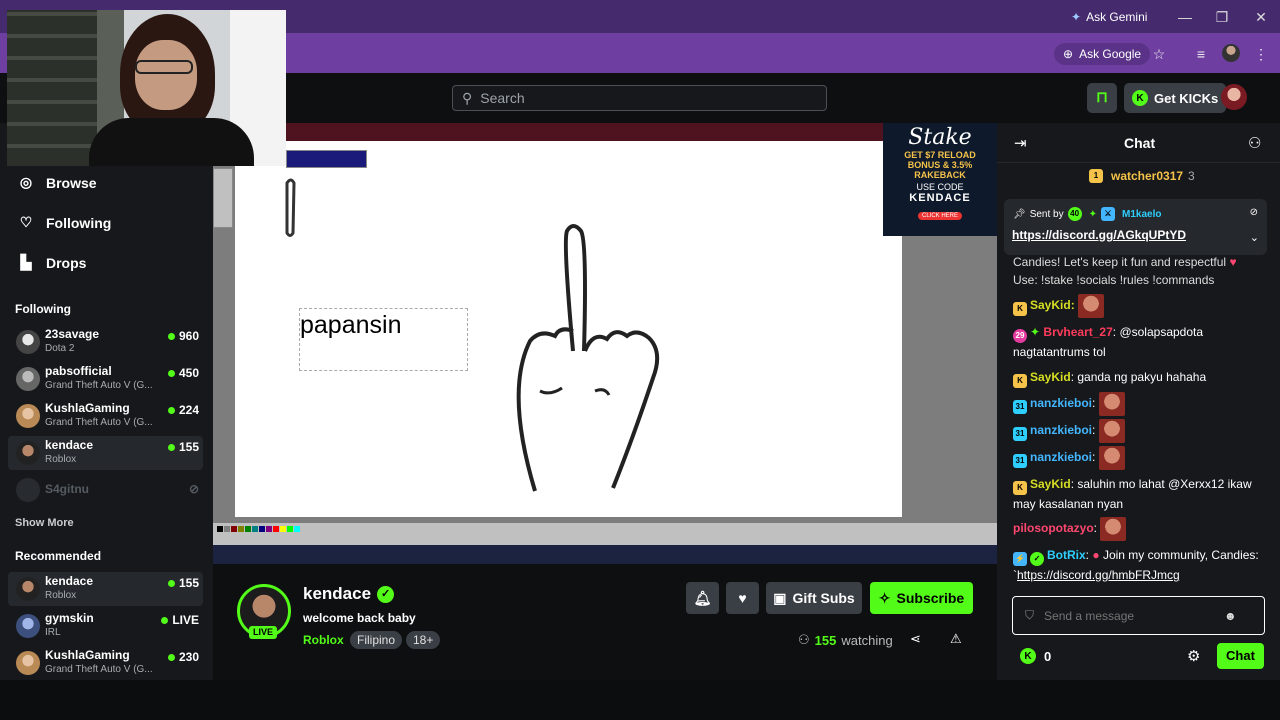  Describe the element at coordinates (1074, 214) in the screenshot. I see `sub-badge: 40` at that location.